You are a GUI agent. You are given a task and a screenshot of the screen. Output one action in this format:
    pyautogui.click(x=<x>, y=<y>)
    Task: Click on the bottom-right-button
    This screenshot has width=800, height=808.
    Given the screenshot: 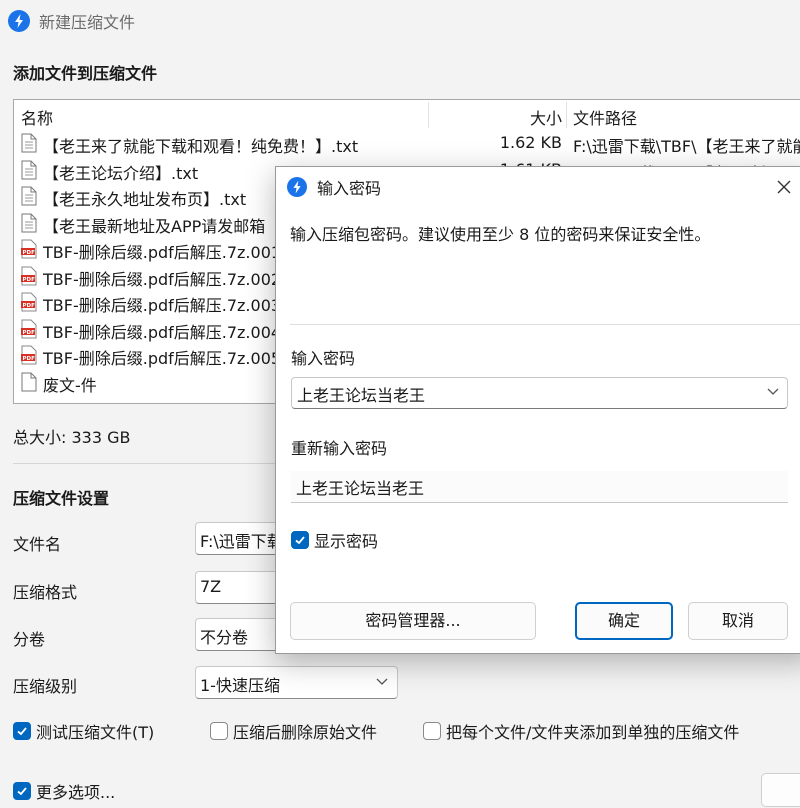 What is the action you would take?
    pyautogui.click(x=780, y=790)
    